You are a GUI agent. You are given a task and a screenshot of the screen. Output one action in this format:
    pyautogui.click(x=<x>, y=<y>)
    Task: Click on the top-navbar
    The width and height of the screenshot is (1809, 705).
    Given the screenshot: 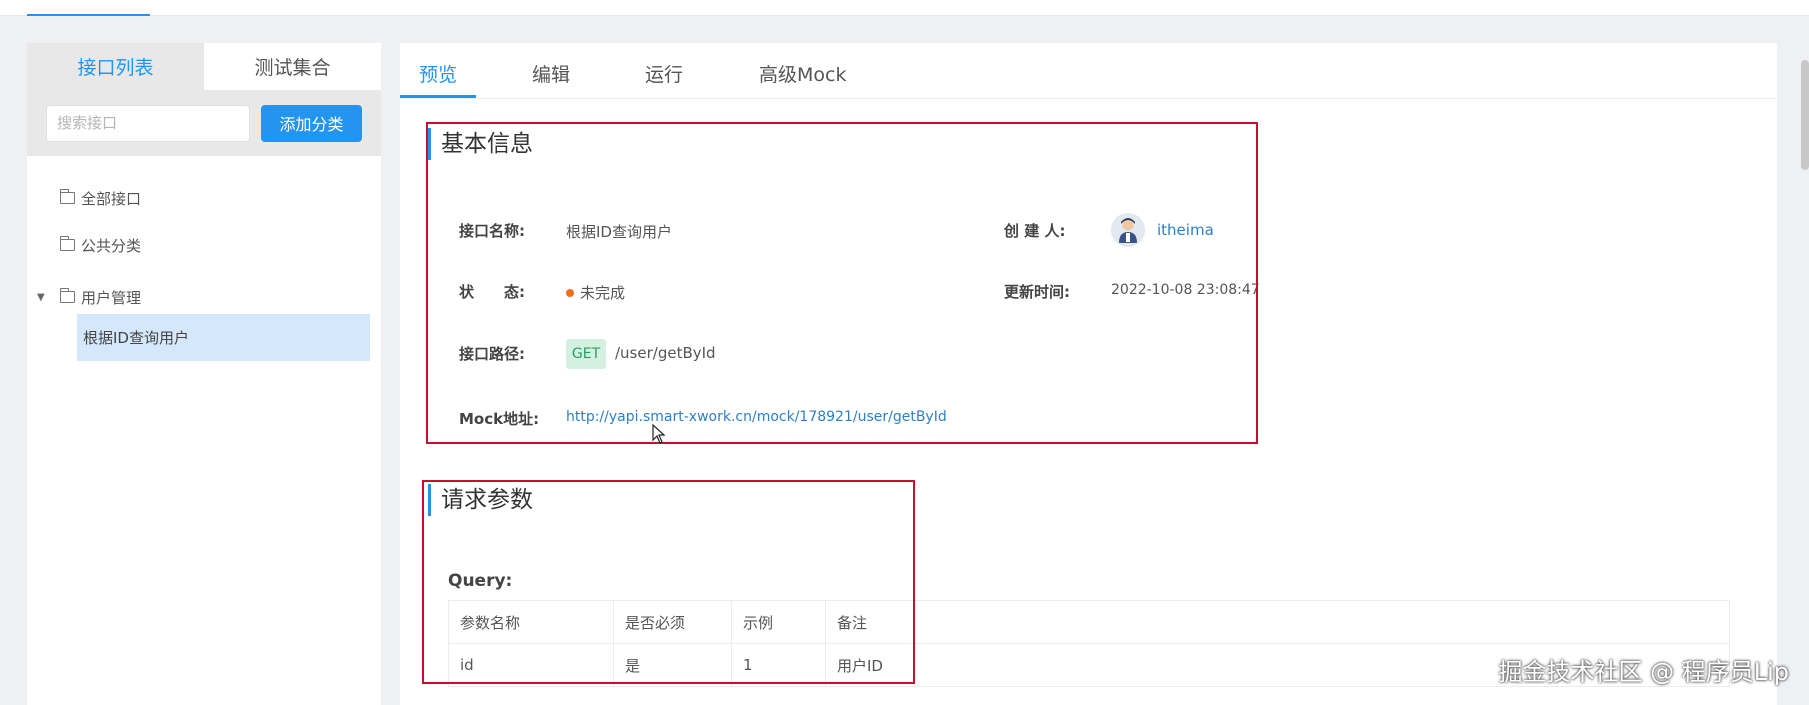 What is the action you would take?
    pyautogui.click(x=904, y=8)
    